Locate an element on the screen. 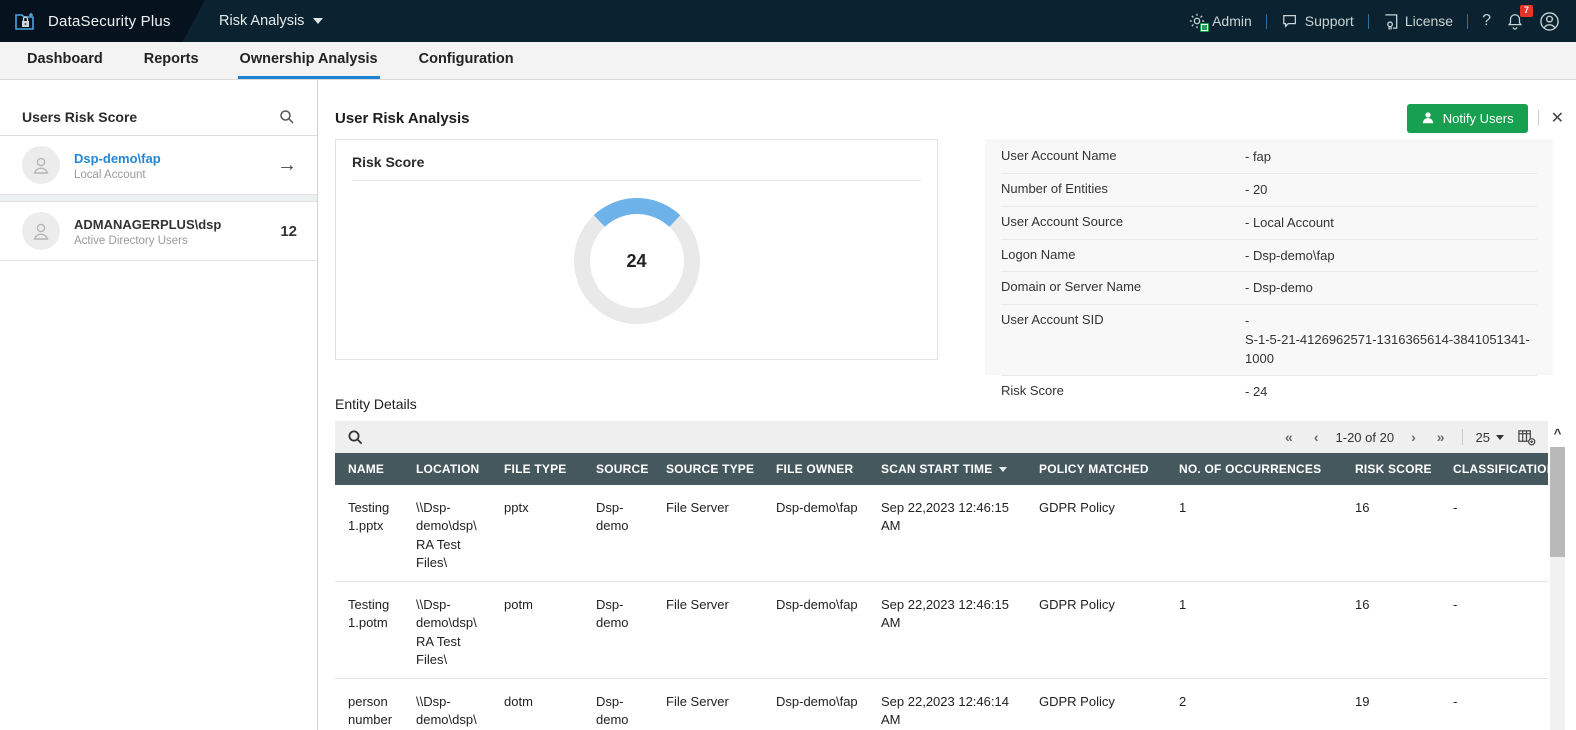  column-header-scan-start-time: SCAN START TIME is located at coordinates (947, 469).